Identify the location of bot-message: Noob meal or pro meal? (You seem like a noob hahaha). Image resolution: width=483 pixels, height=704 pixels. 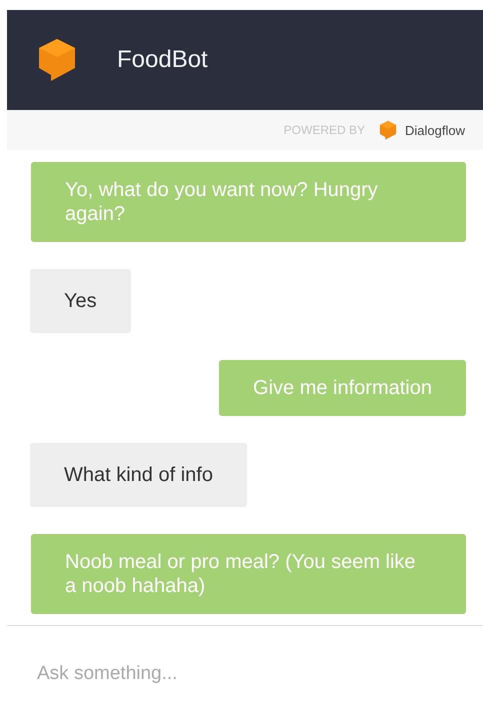
(248, 574).